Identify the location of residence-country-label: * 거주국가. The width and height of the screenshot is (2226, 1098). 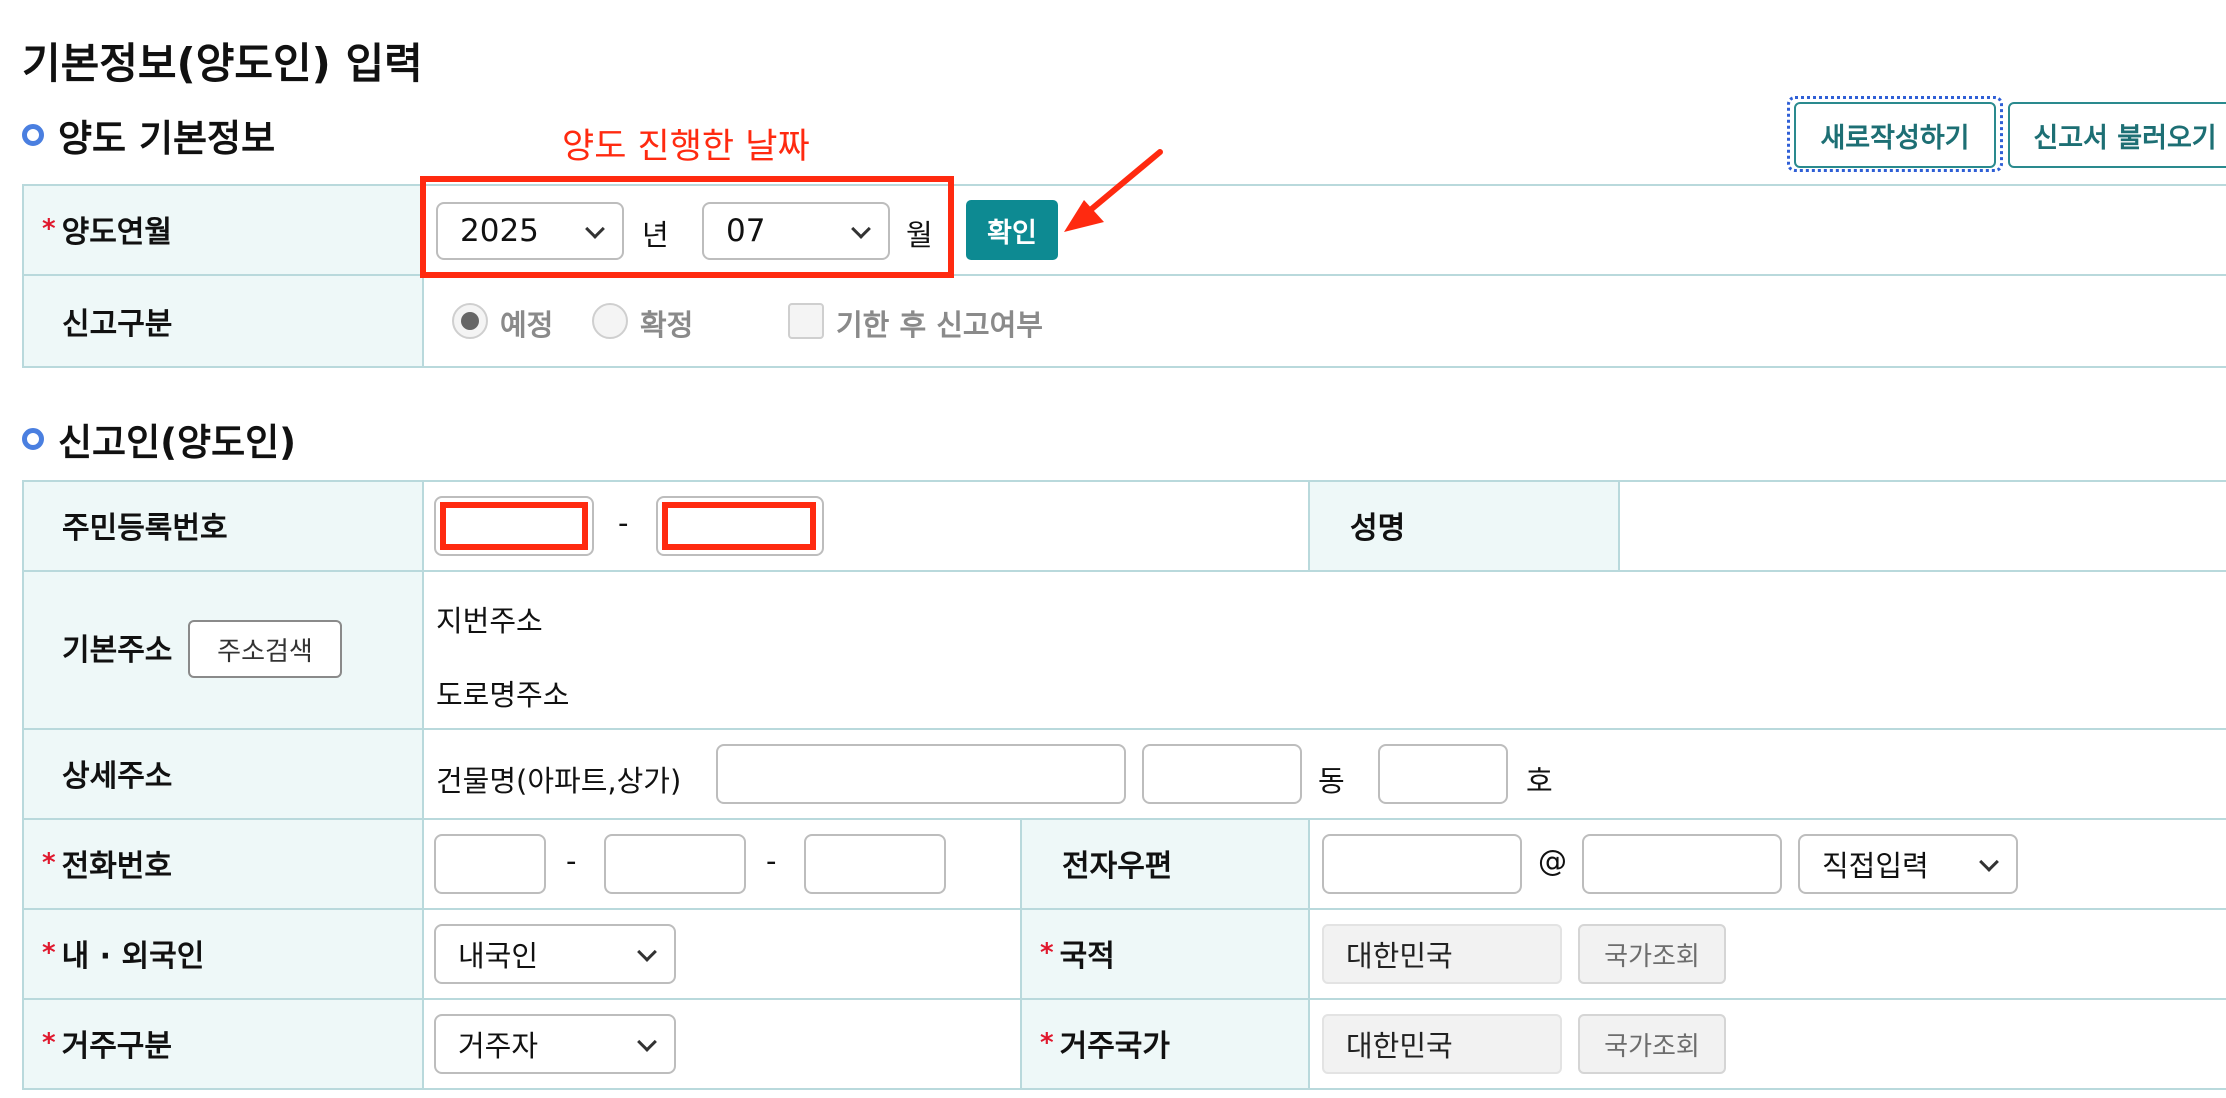
(1105, 1046).